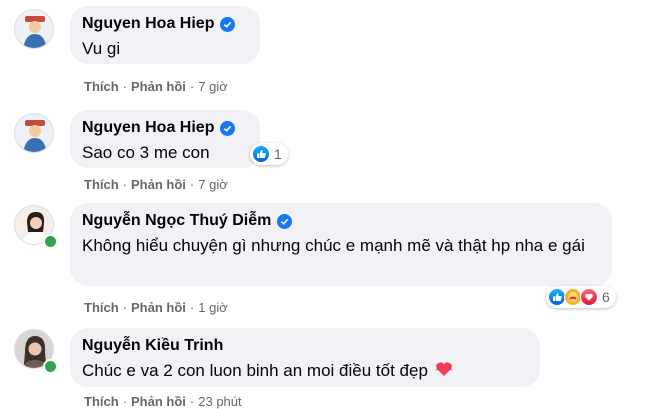  What do you see at coordinates (261, 154) in the screenshot?
I see `like-reaction-icon` at bounding box center [261, 154].